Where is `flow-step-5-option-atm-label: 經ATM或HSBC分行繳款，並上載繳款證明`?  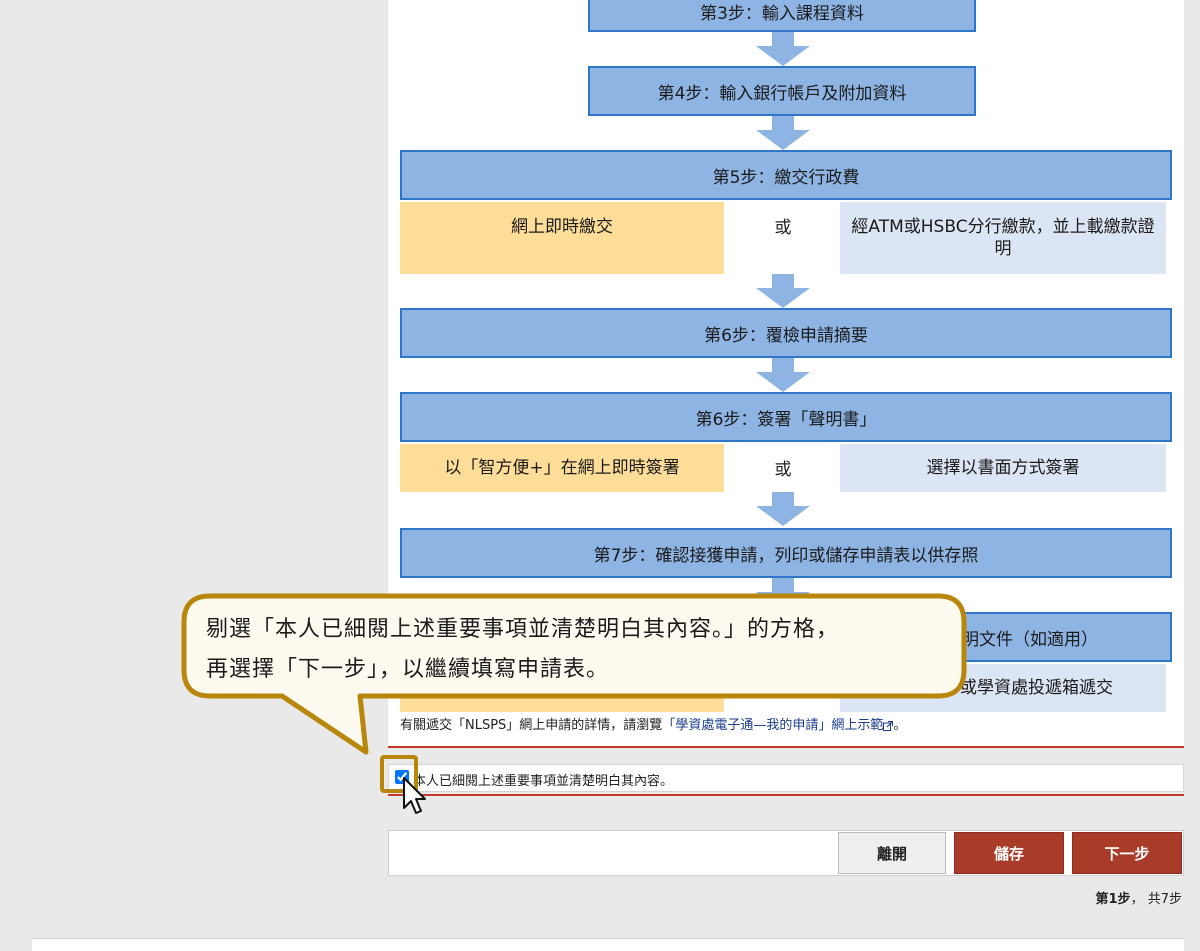
flow-step-5-option-atm-label: 經ATM或HSBC分行繳款，並上載繳款證明 is located at coordinates (1003, 238).